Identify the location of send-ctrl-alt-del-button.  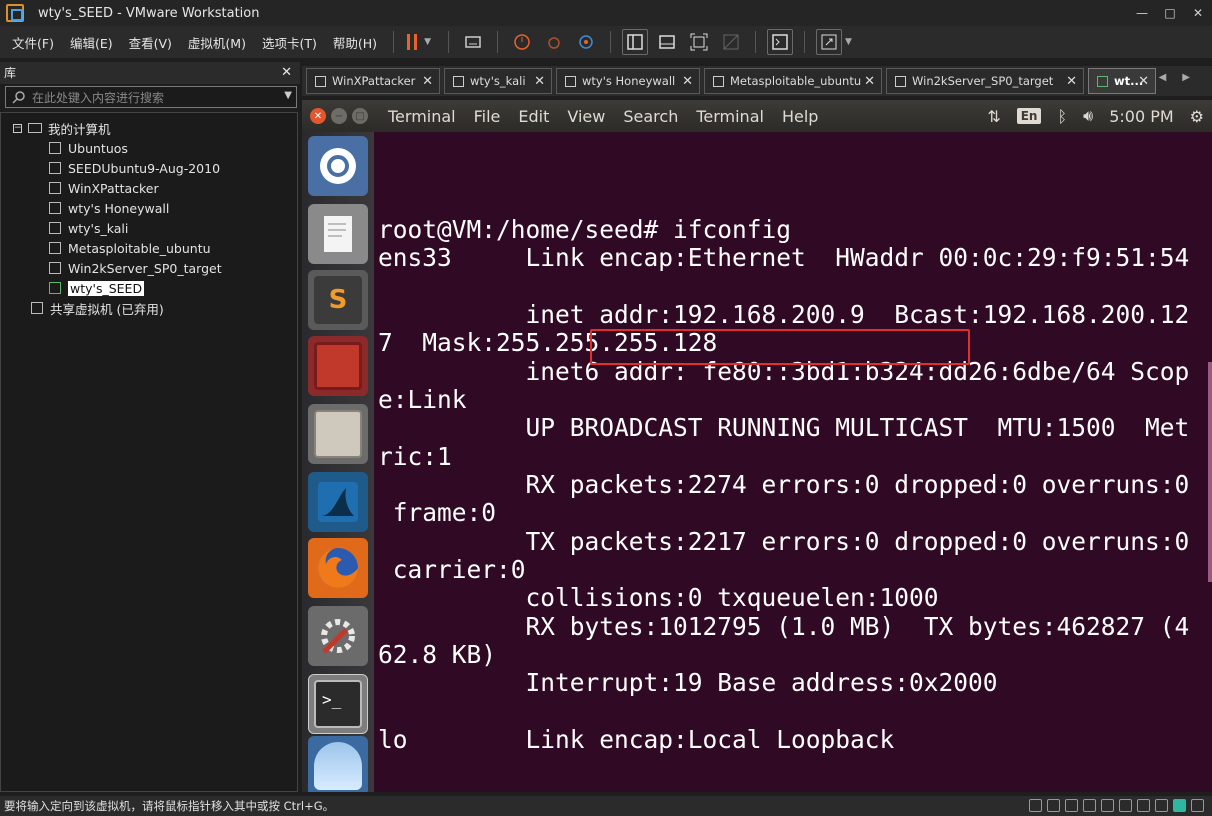
(473, 42).